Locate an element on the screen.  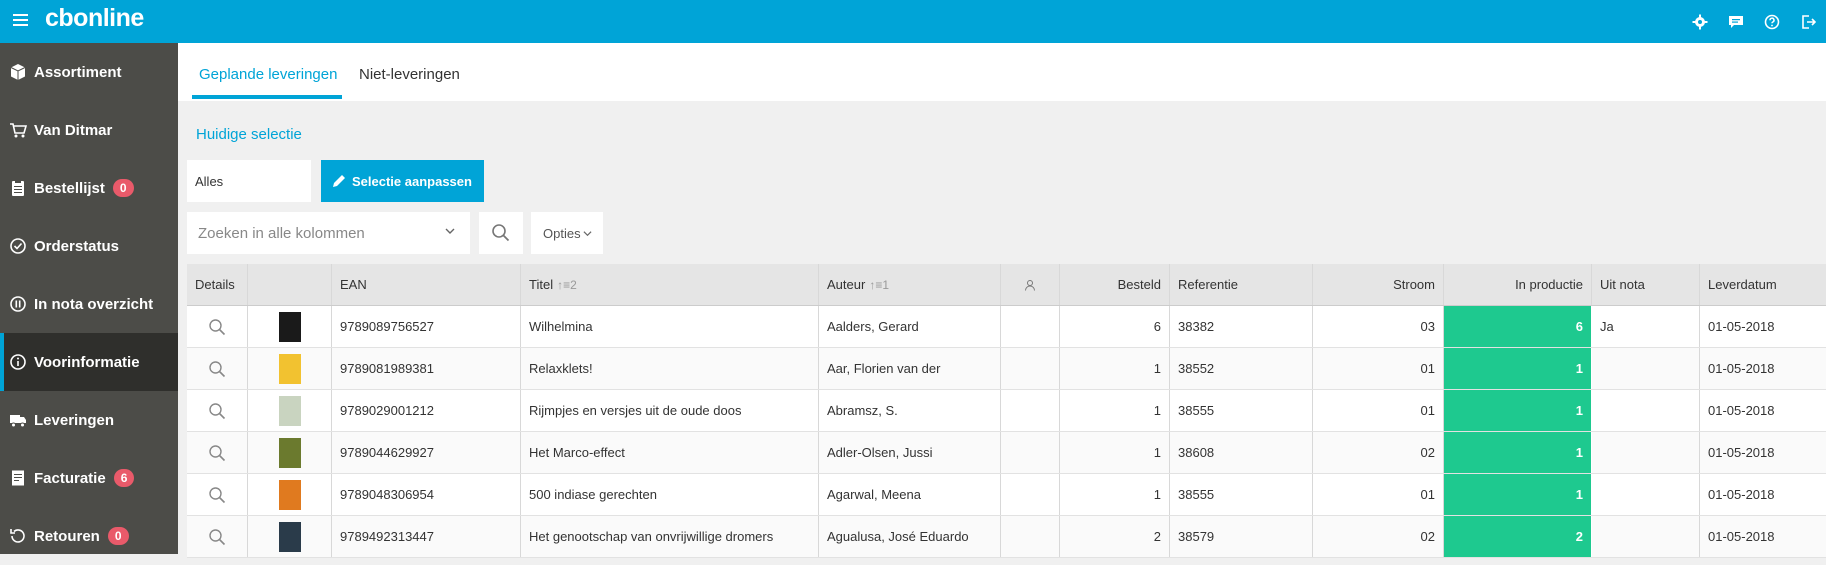
info-icon is located at coordinates (18, 362).